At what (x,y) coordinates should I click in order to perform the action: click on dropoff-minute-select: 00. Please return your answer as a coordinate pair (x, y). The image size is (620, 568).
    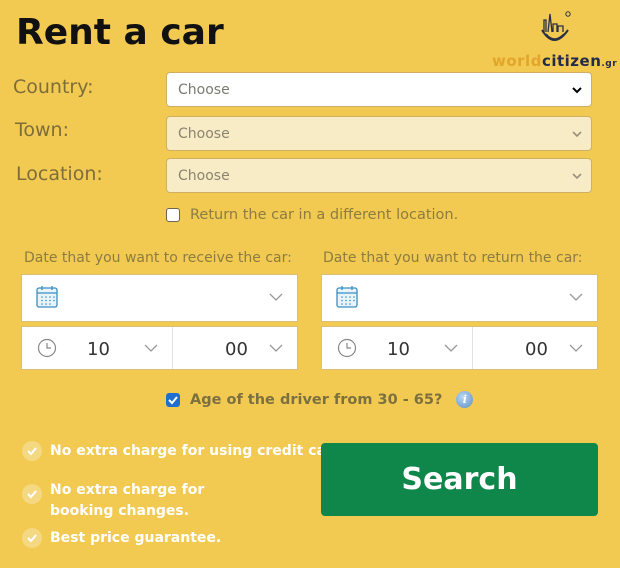
    Looking at the image, I should click on (534, 348).